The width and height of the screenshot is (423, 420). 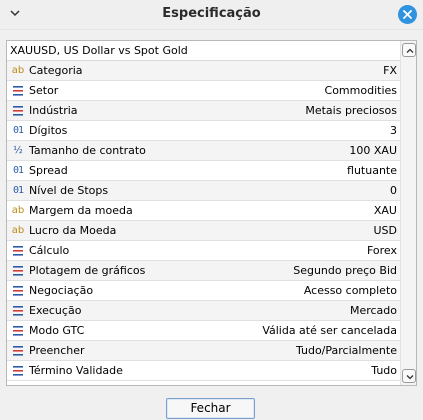 What do you see at coordinates (203, 151) in the screenshot?
I see `table-row: ½ Tamanho de contrato 100 XAU` at bounding box center [203, 151].